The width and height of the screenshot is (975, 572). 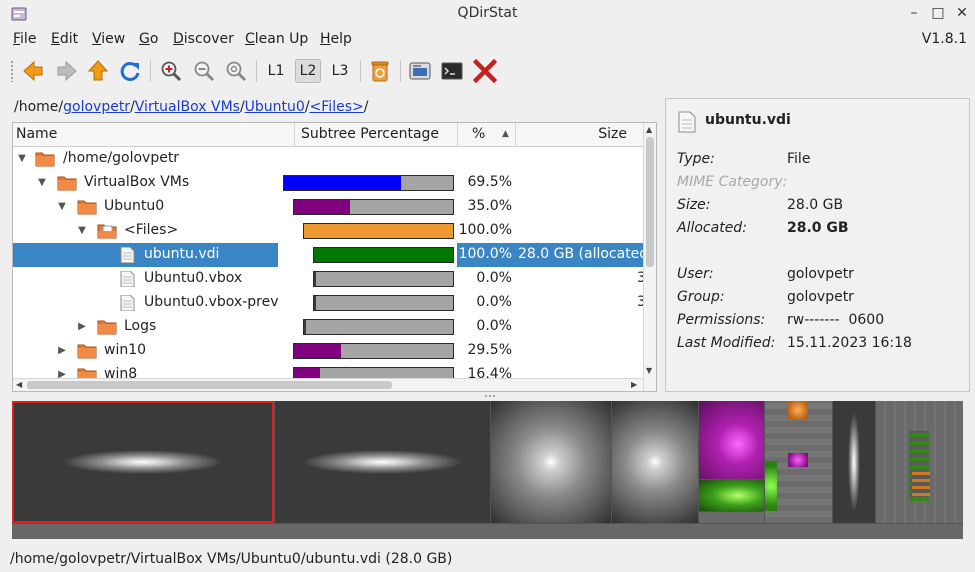 I want to click on tree-row: ▼ VirtualBox VMs 69.5%, so click(x=328, y=183).